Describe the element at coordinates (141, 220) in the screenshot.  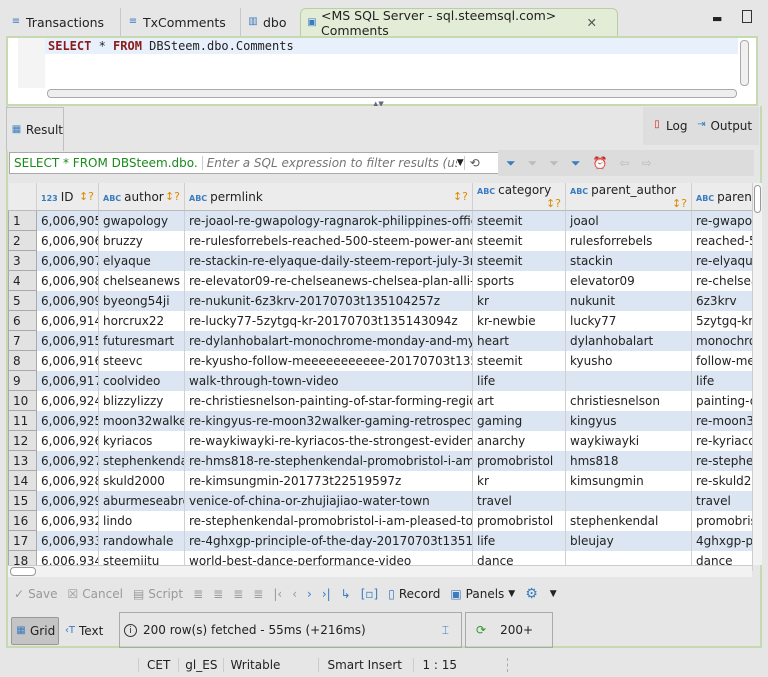
I see `author-cell: gwapology` at that location.